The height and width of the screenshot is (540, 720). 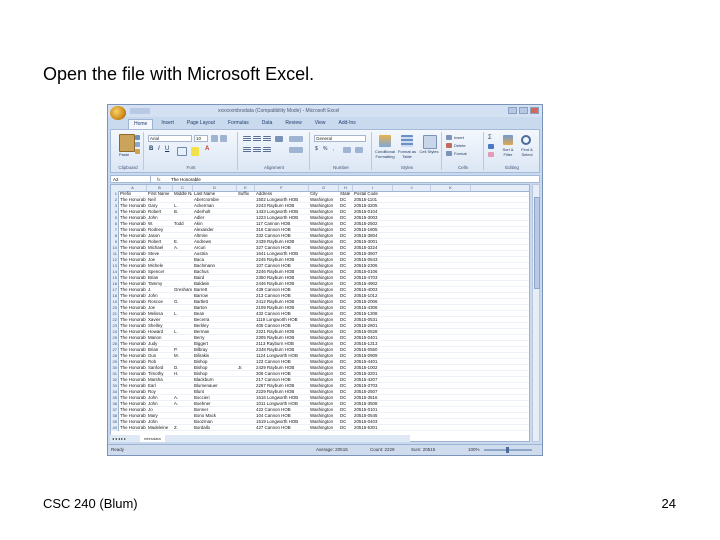 I want to click on font-name-box: Arial, so click(x=170, y=138).